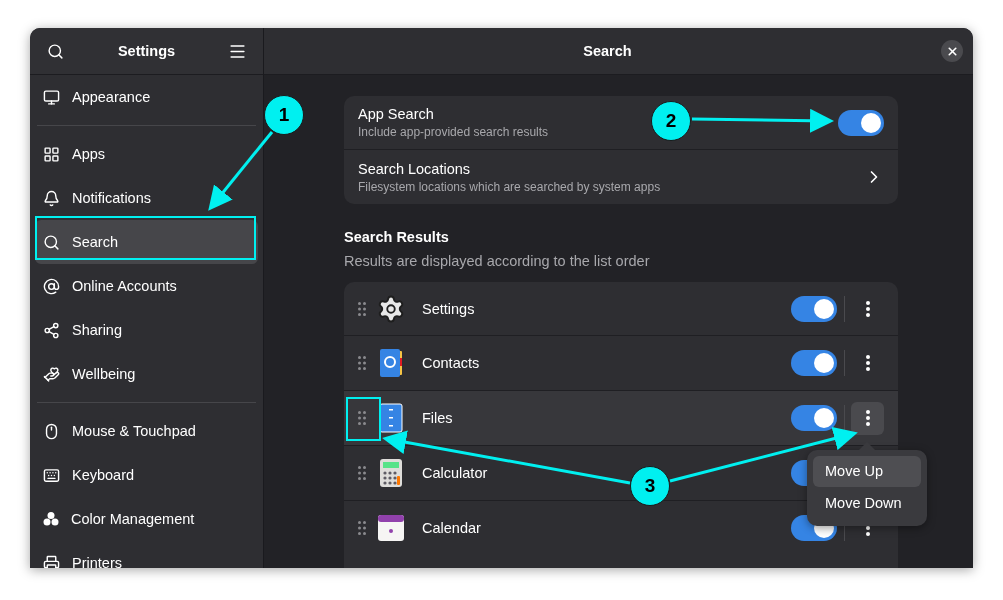 This screenshot has width=1003, height=600. What do you see at coordinates (452, 528) in the screenshot?
I see `app-name: Calendar` at bounding box center [452, 528].